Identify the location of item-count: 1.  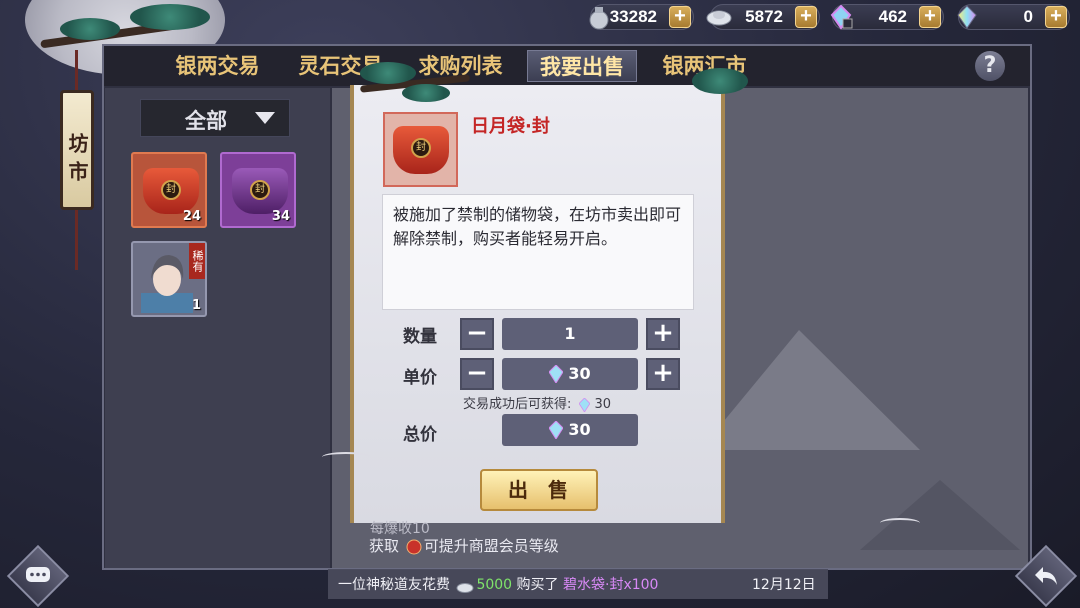
(196, 305).